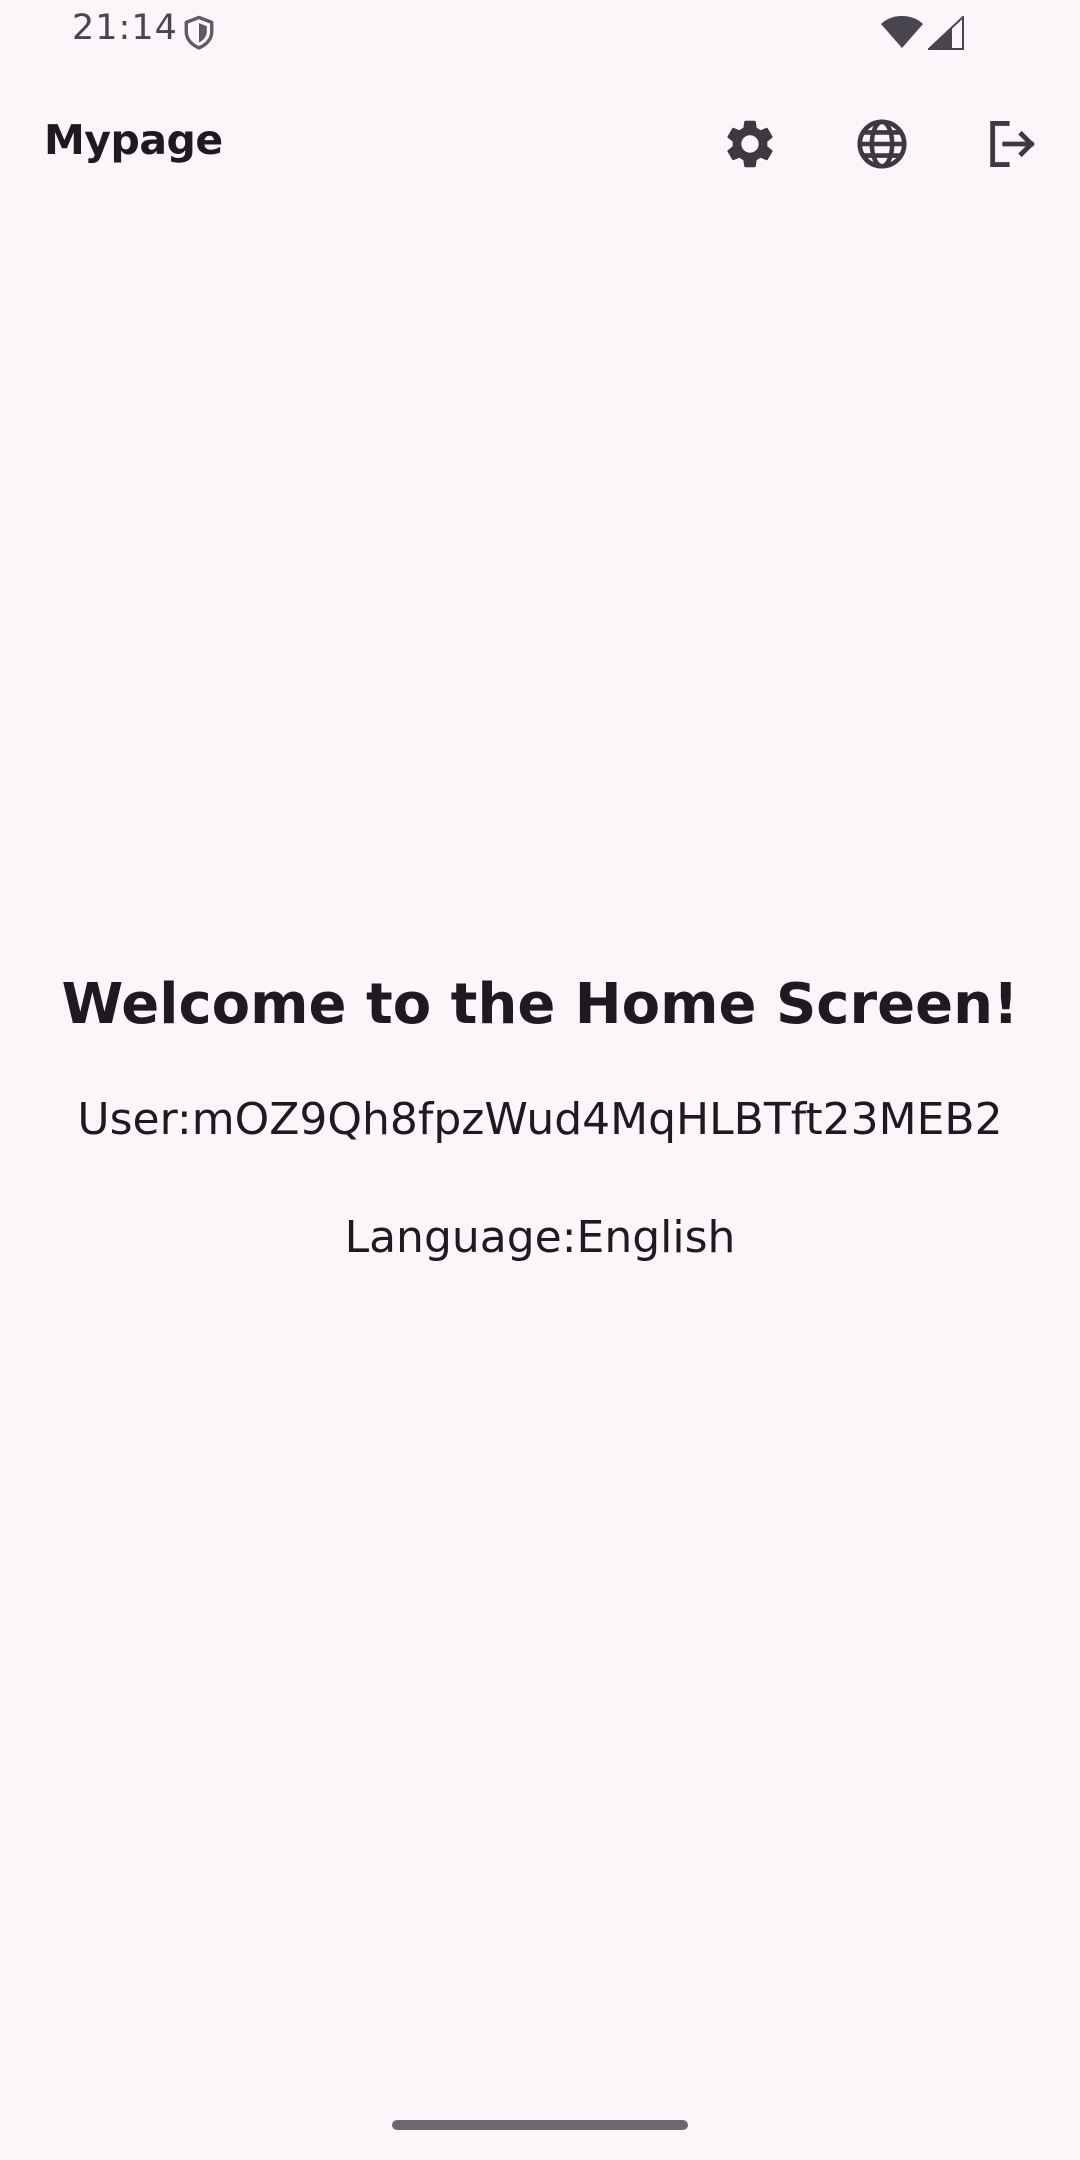 The width and height of the screenshot is (1080, 2160). I want to click on status-bar: 21:14, so click(540, 32).